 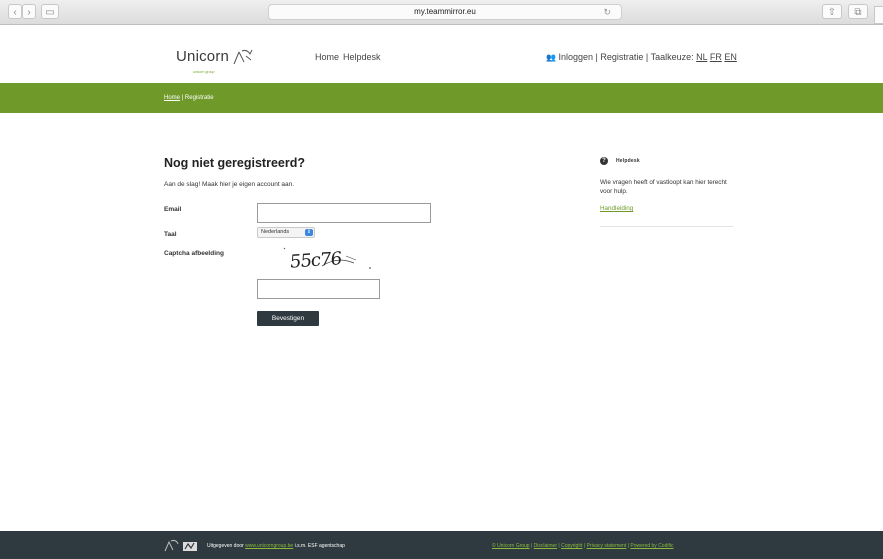 I want to click on lang-en: EN, so click(x=730, y=57).